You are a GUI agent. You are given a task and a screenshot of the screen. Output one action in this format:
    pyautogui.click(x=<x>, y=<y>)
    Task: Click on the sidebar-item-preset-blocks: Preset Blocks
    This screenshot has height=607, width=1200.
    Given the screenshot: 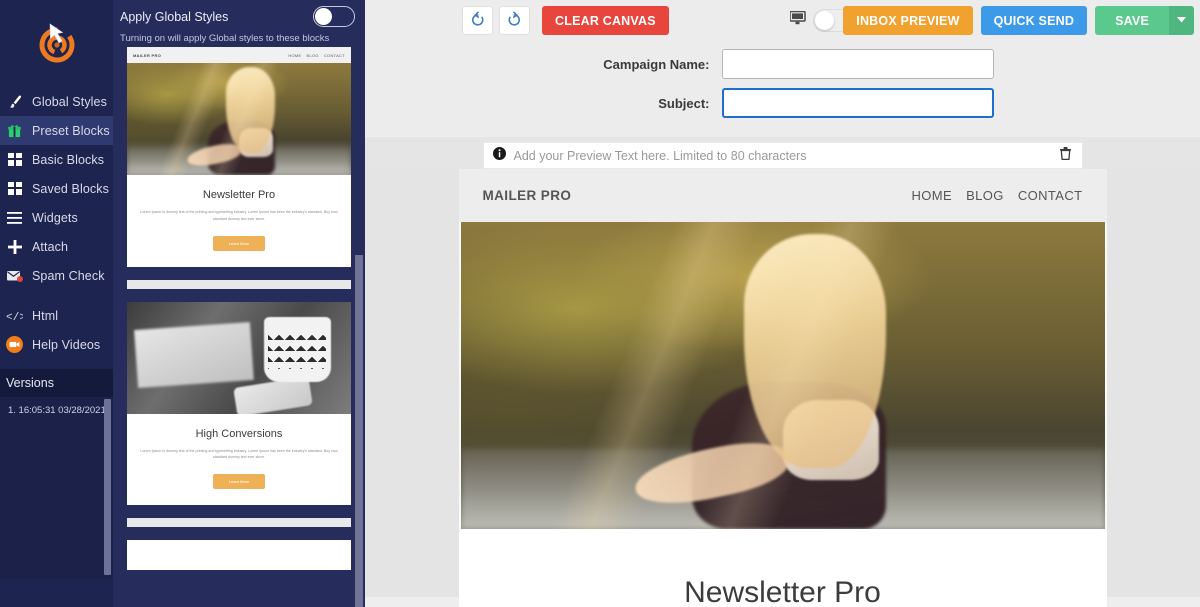 What is the action you would take?
    pyautogui.click(x=56, y=130)
    